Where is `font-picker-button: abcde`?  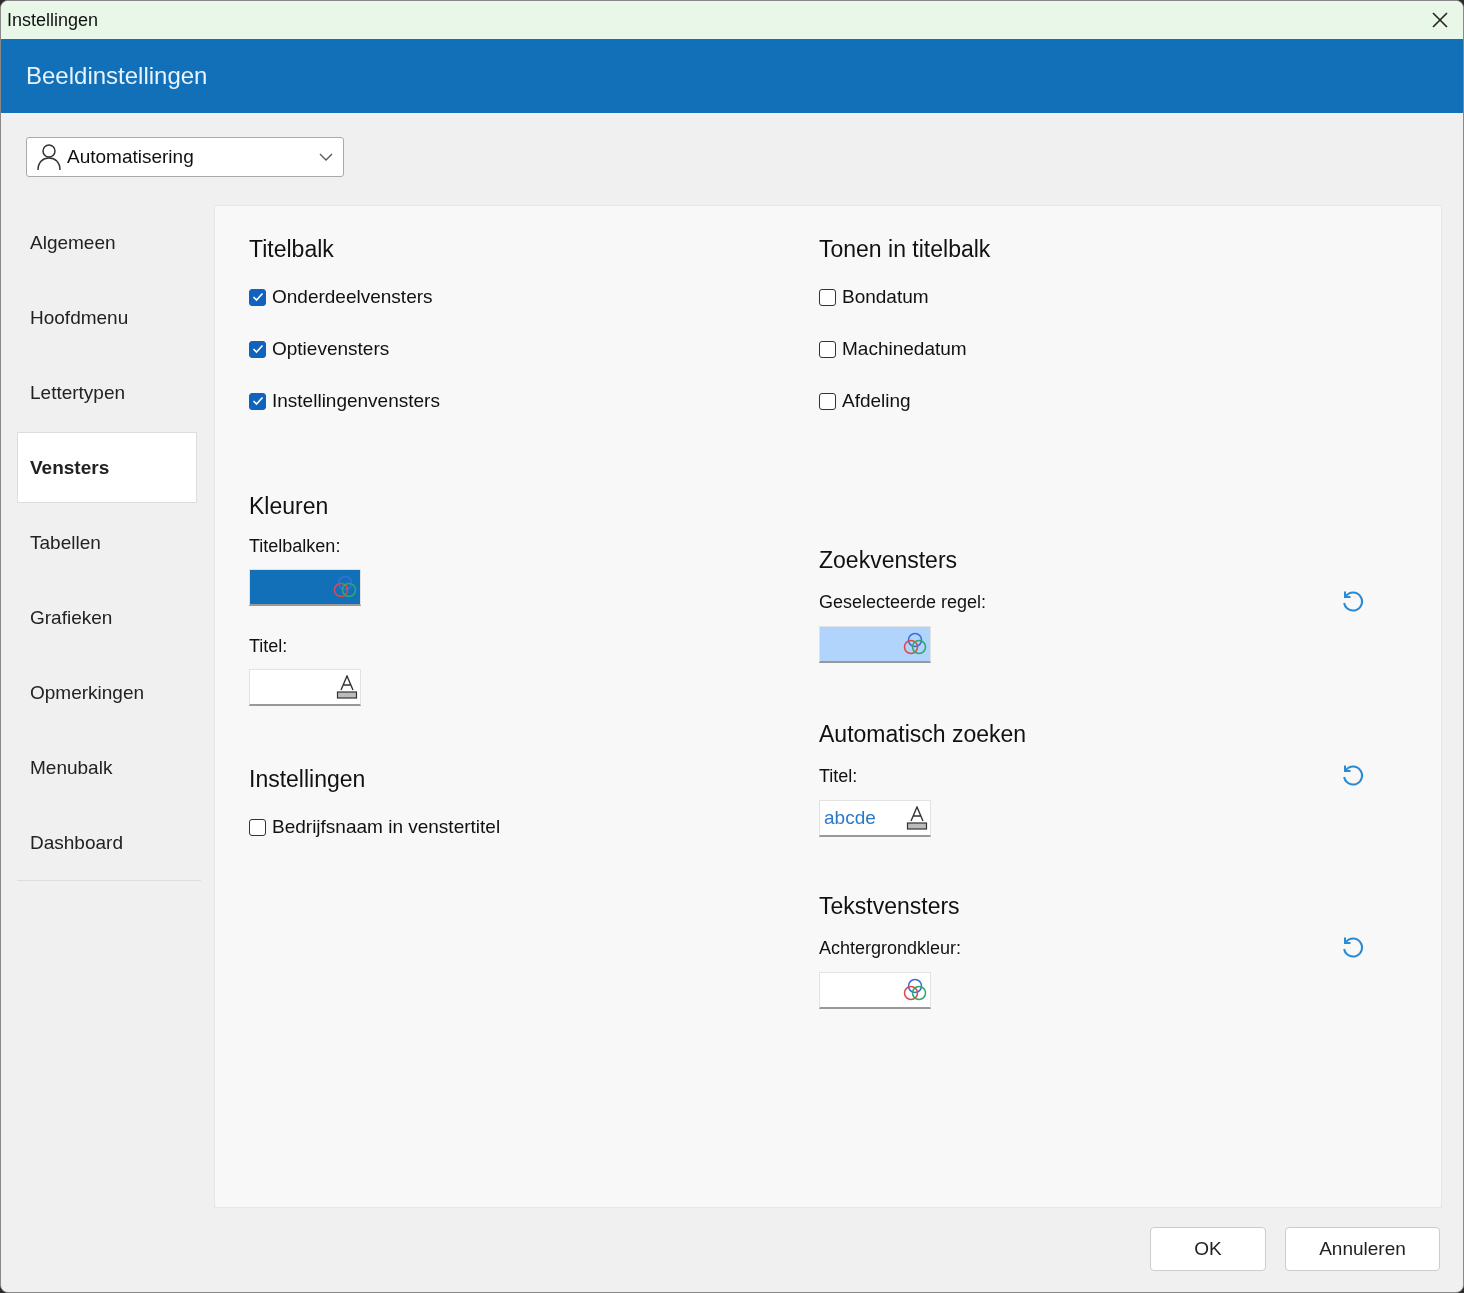 font-picker-button: abcde is located at coordinates (875, 818).